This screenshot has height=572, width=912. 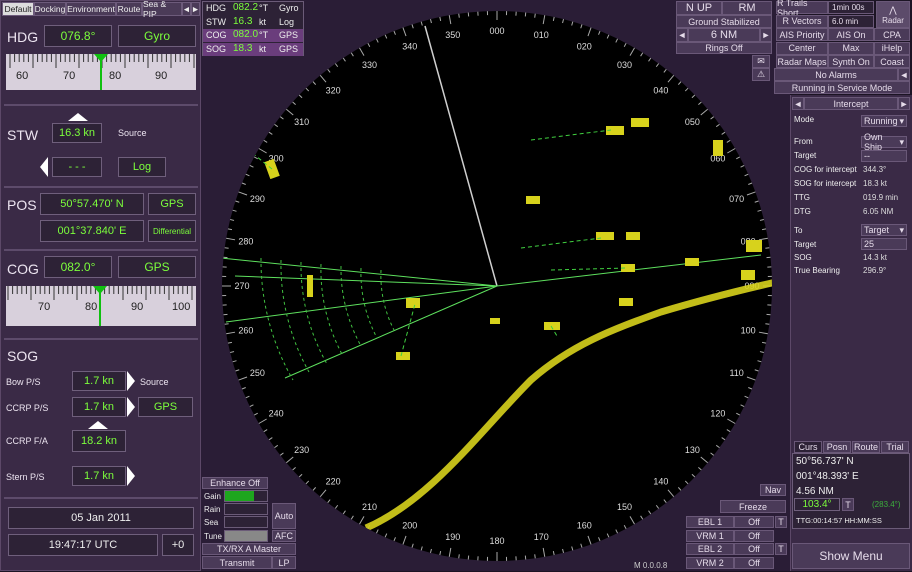 I want to click on nav-row-source: Log, so click(x=286, y=22).